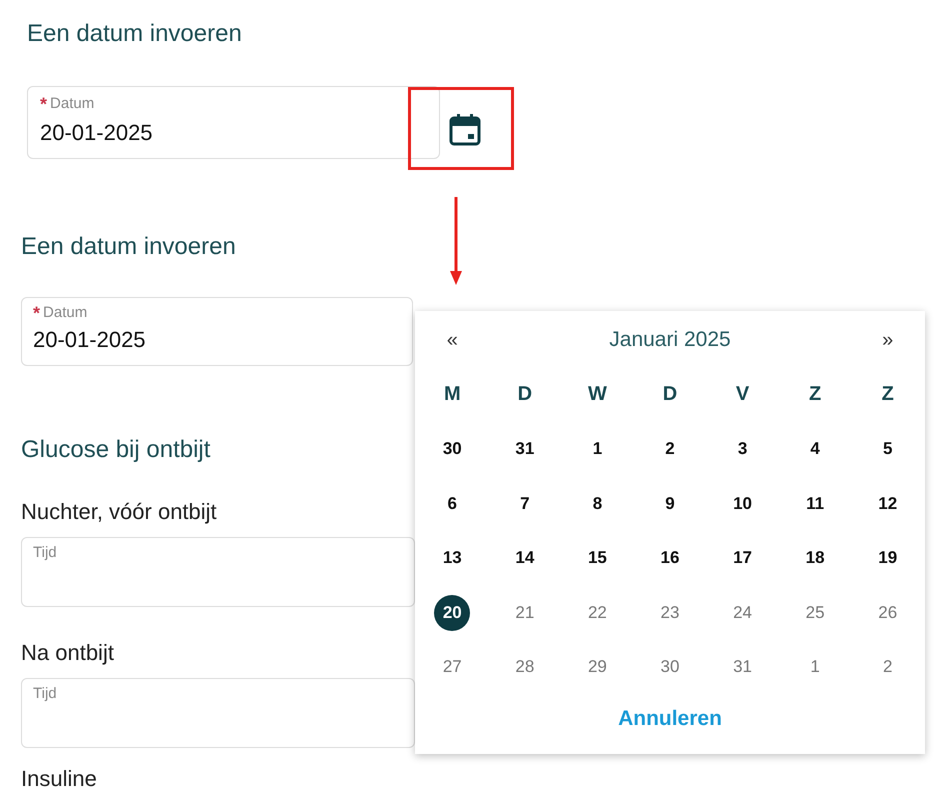 This screenshot has width=945, height=794. I want to click on weekday-label: W, so click(597, 394).